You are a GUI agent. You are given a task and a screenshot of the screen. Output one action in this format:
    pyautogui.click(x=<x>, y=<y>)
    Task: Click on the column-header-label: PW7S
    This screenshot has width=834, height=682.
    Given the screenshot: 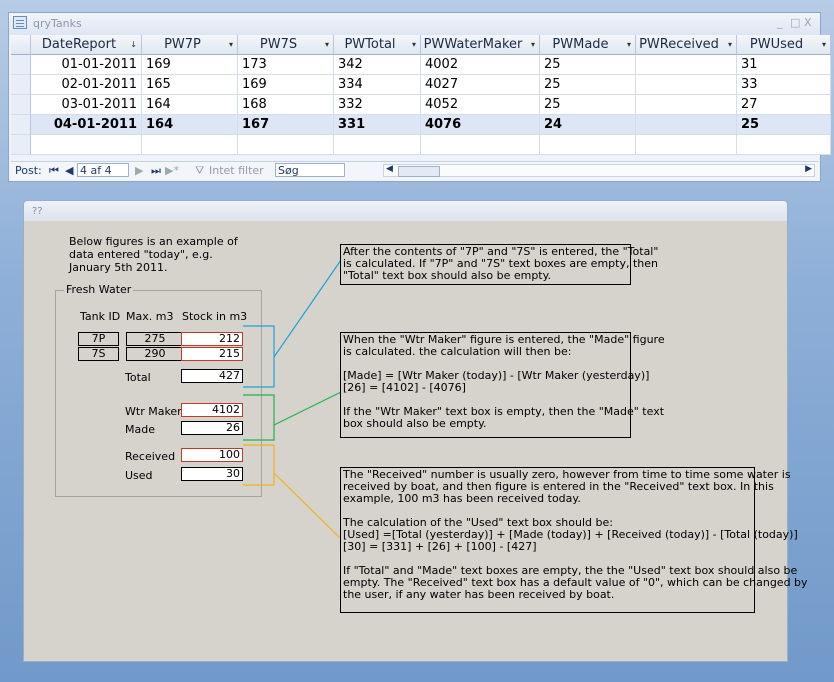 What is the action you would take?
    pyautogui.click(x=278, y=44)
    